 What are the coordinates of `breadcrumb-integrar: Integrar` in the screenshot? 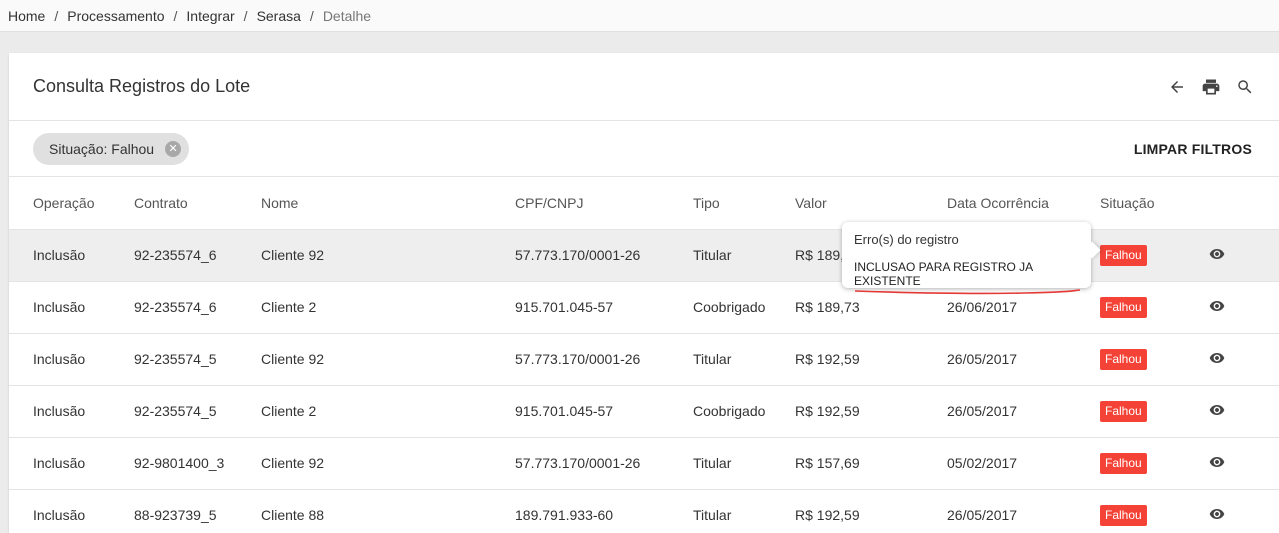 It's located at (210, 16).